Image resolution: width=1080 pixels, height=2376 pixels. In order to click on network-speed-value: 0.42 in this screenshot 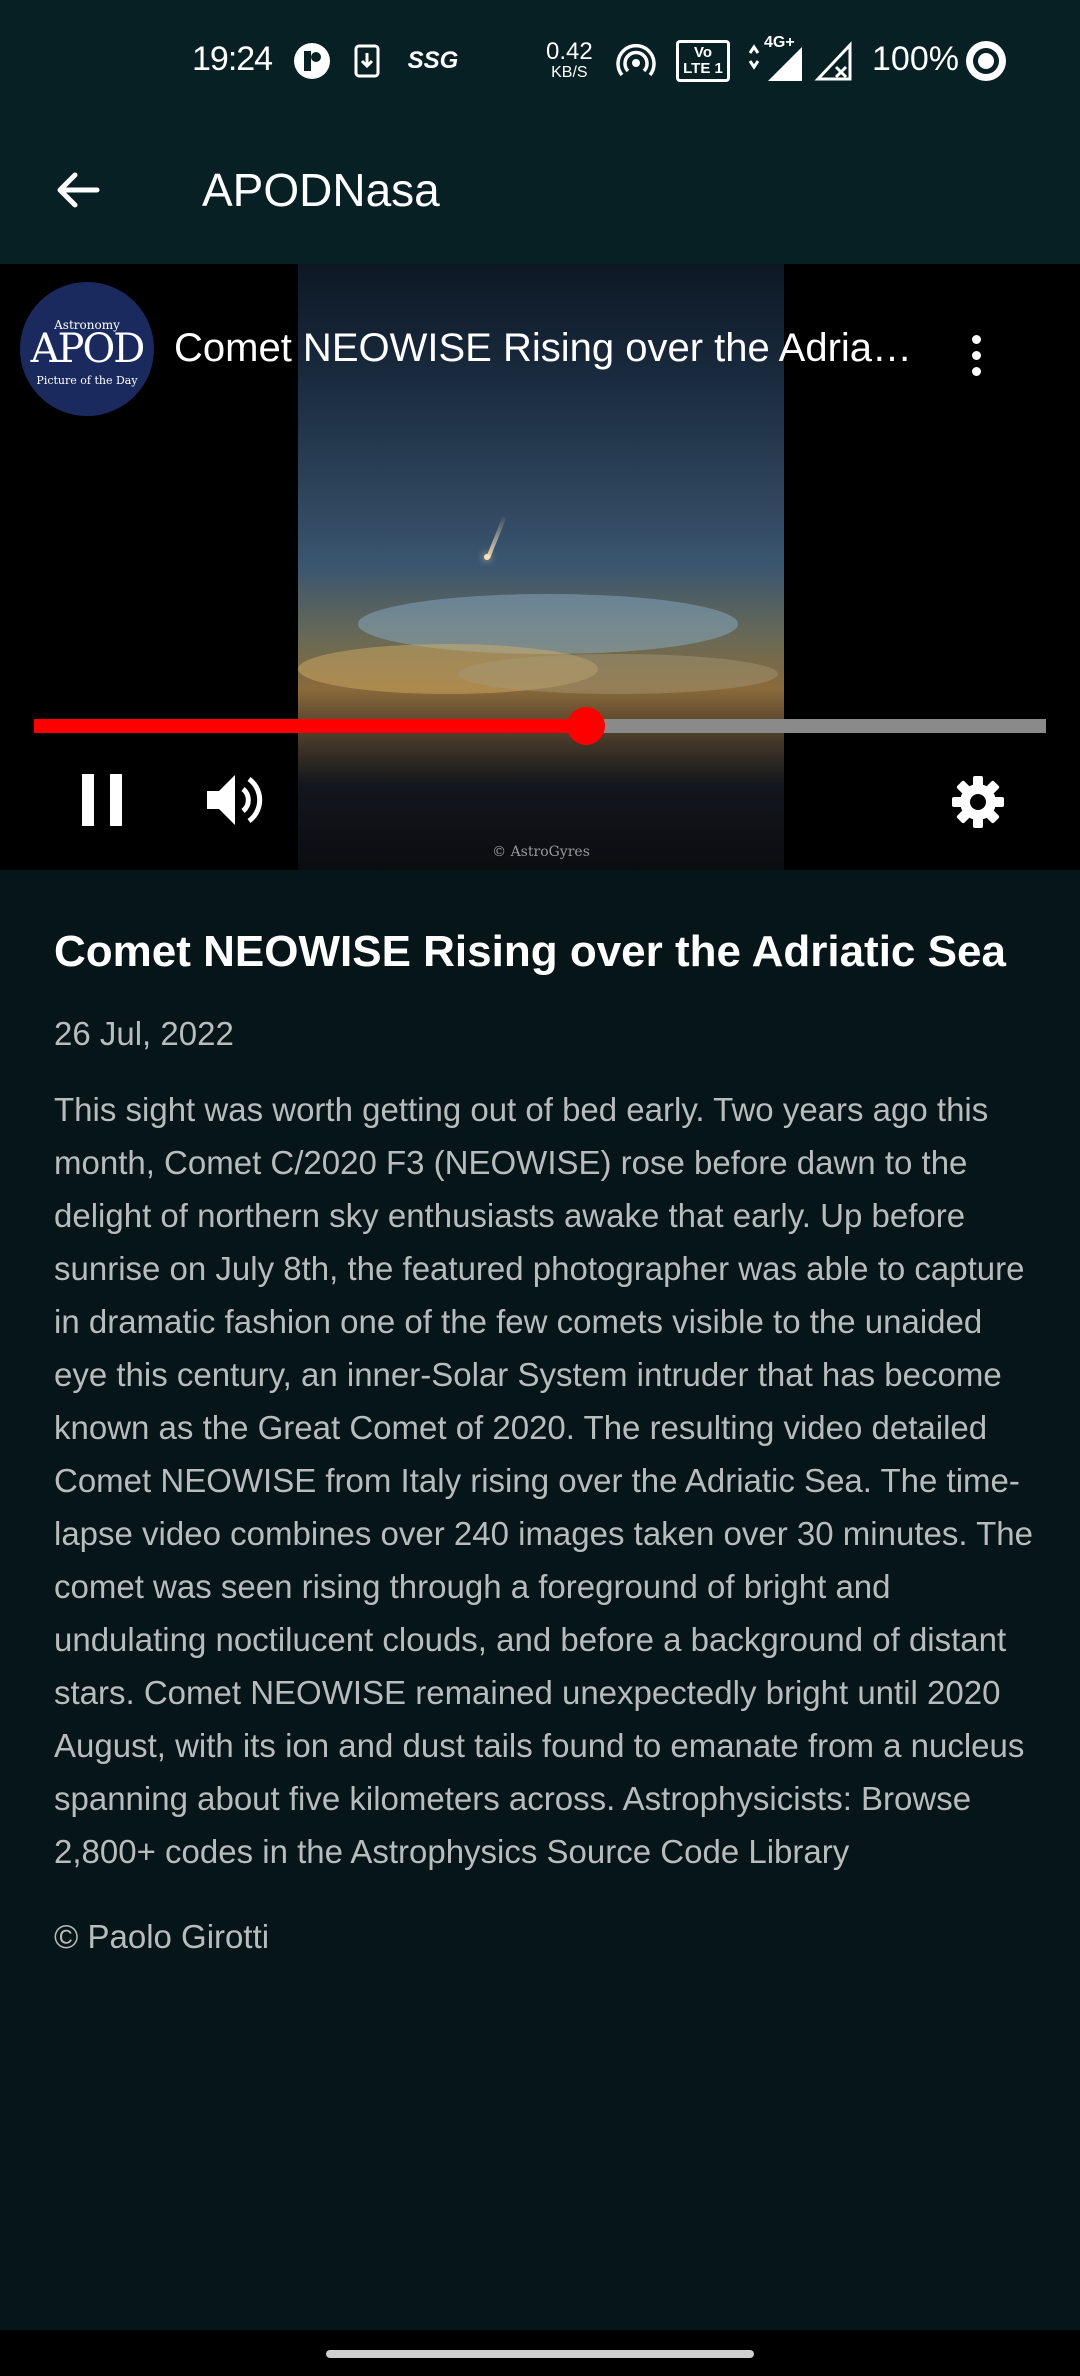, I will do `click(569, 51)`.